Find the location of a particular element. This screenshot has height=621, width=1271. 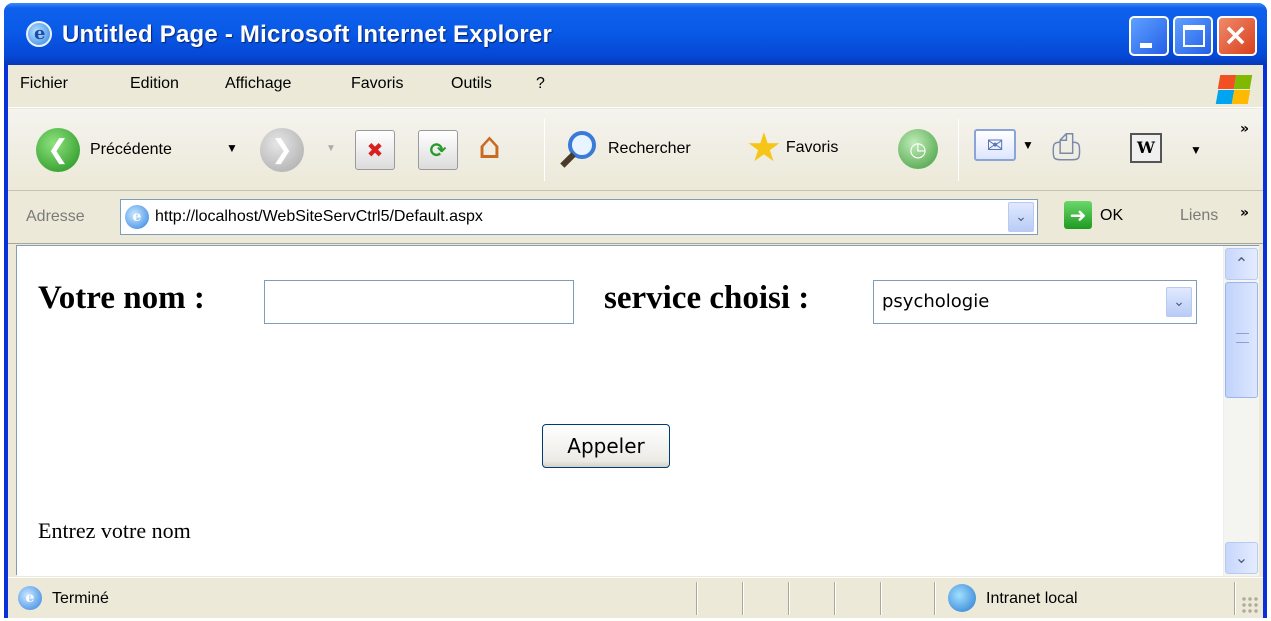

scroll-down-icon: ⌄ is located at coordinates (1241, 558).